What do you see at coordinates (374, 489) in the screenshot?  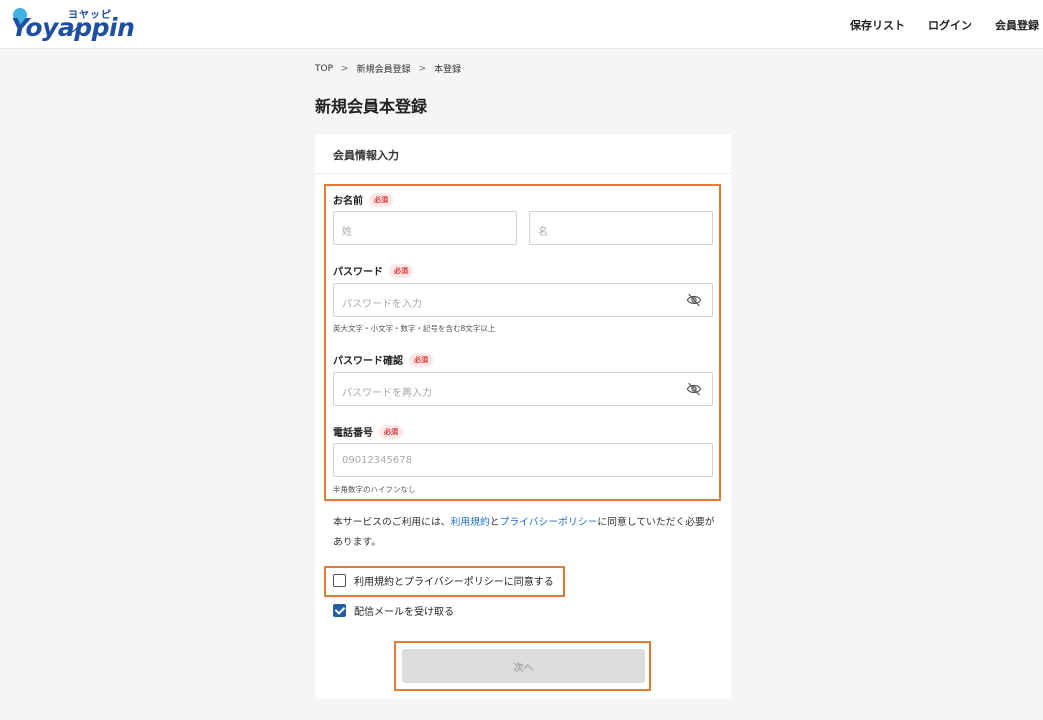 I see `phone-hint: 半角数字のハイフンなし` at bounding box center [374, 489].